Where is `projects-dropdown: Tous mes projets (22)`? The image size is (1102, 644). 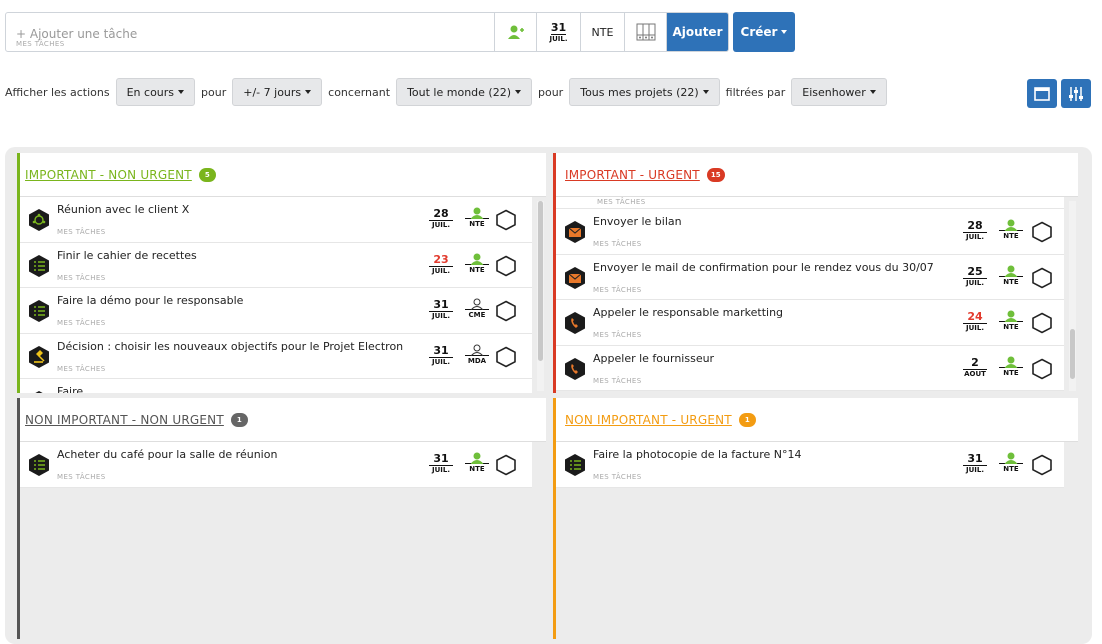
projects-dropdown: Tous mes projets (22) is located at coordinates (644, 92).